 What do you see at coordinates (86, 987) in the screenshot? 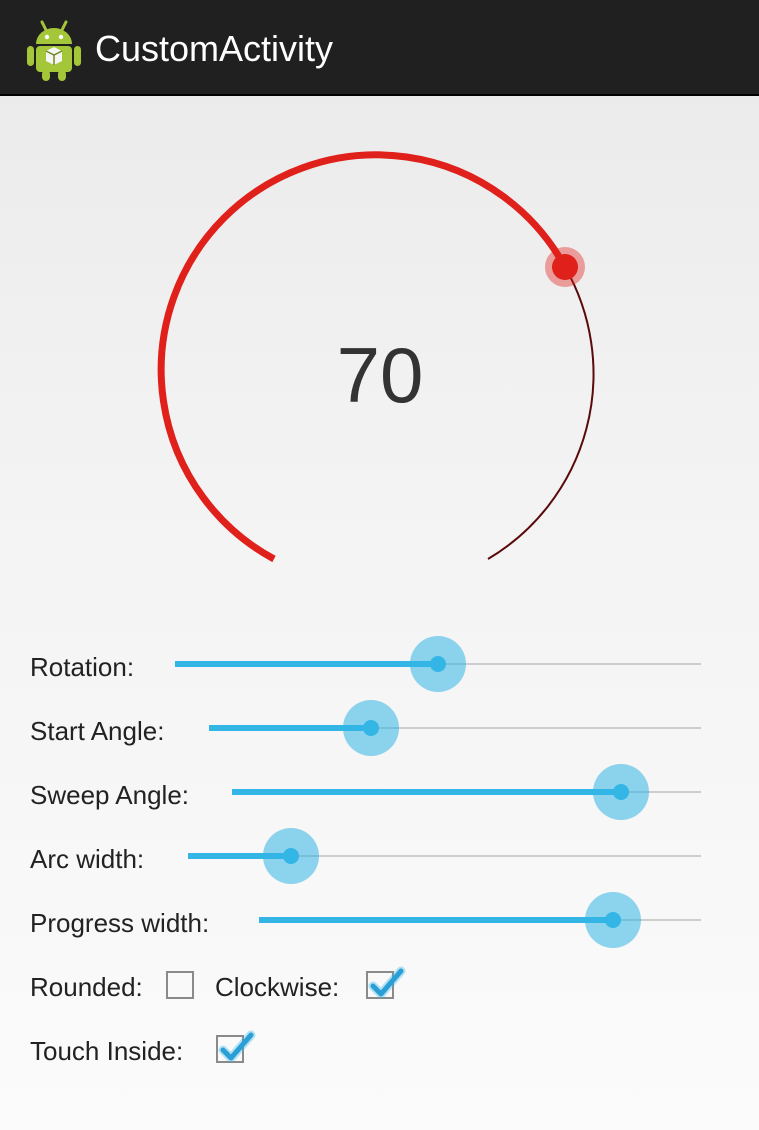
I see `rounded-label: Rounded:` at bounding box center [86, 987].